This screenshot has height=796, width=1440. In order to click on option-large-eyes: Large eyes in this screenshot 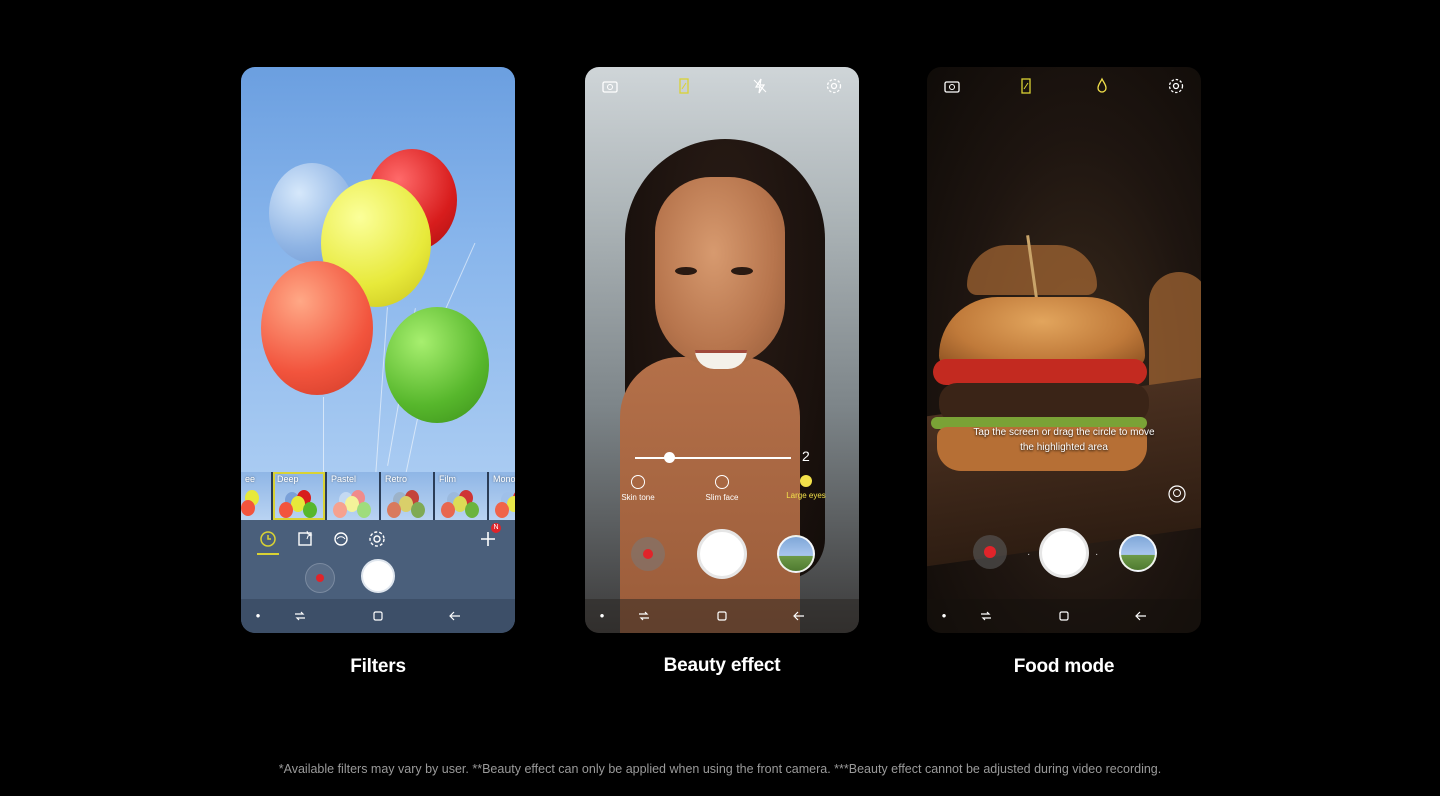, I will do `click(806, 487)`.